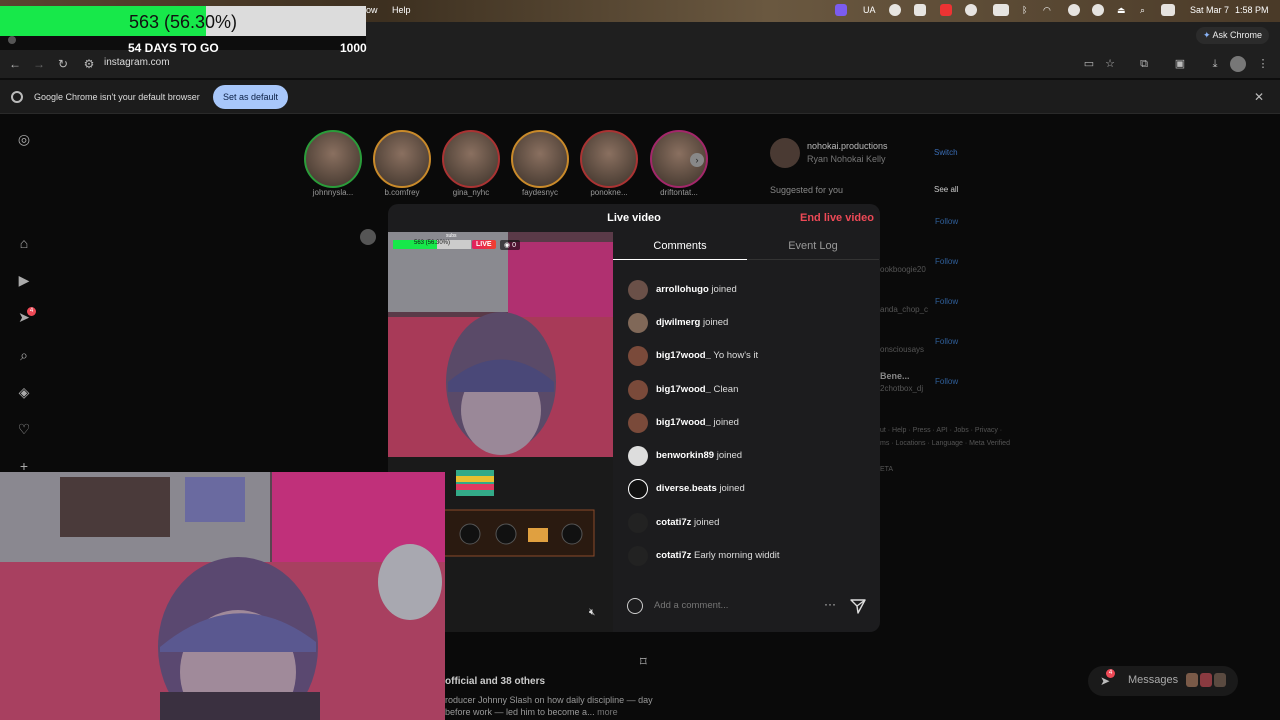  What do you see at coordinates (510, 245) in the screenshot?
I see `viewer-count: ◉ 0` at bounding box center [510, 245].